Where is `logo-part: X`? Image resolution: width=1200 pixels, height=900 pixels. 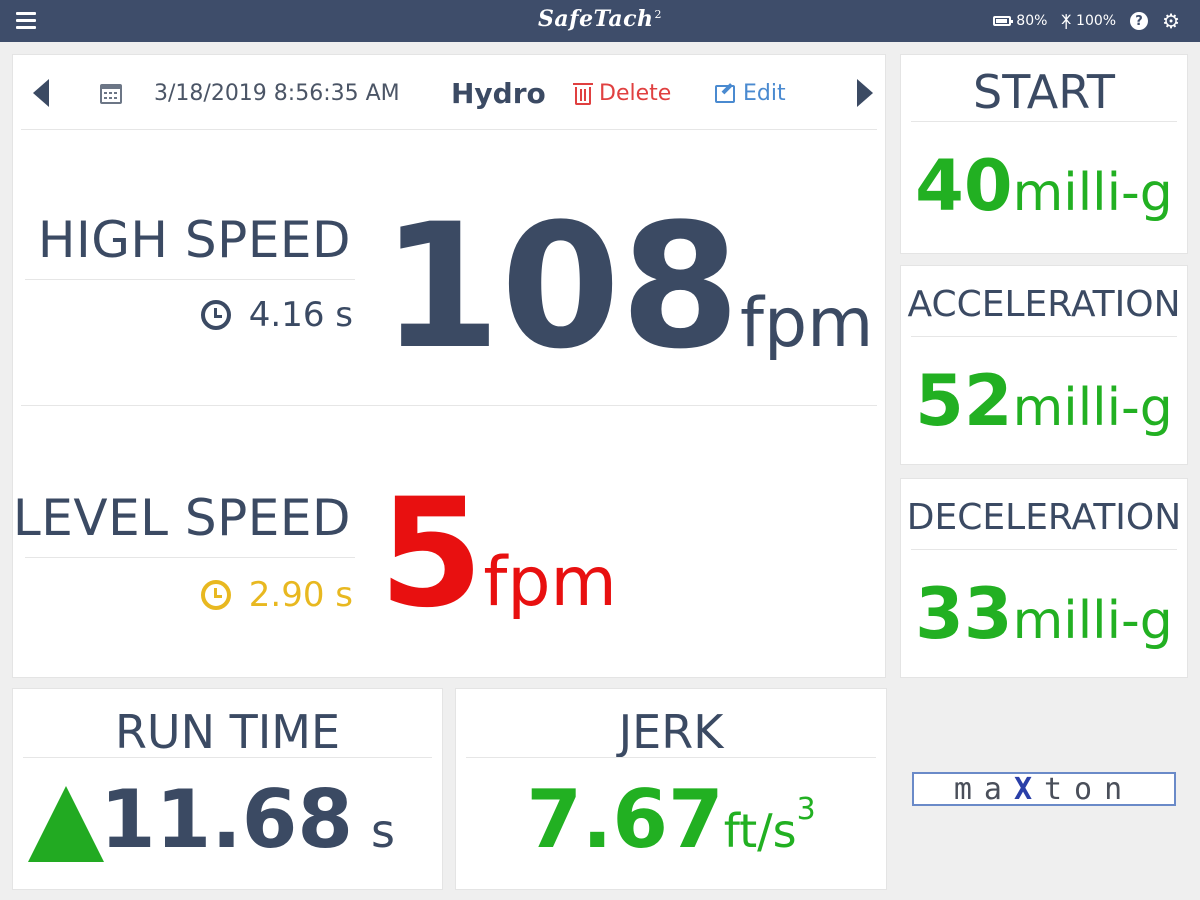 logo-part: X is located at coordinates (1028, 789).